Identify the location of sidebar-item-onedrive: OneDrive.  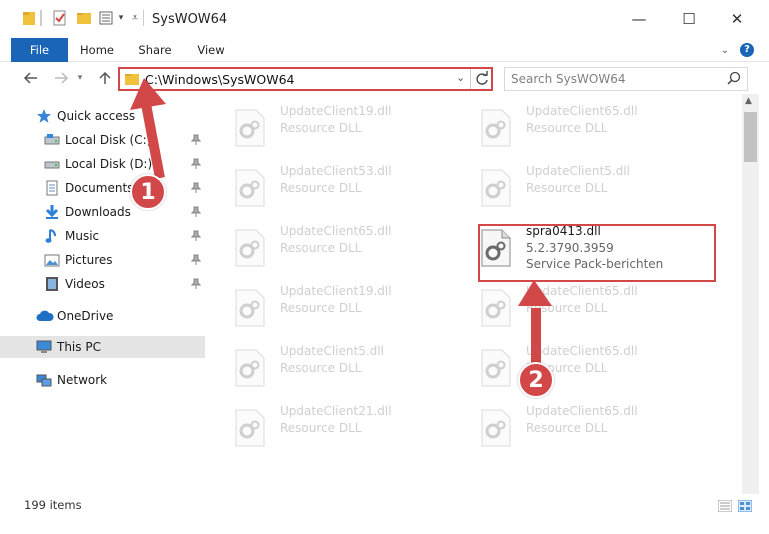
(102, 316).